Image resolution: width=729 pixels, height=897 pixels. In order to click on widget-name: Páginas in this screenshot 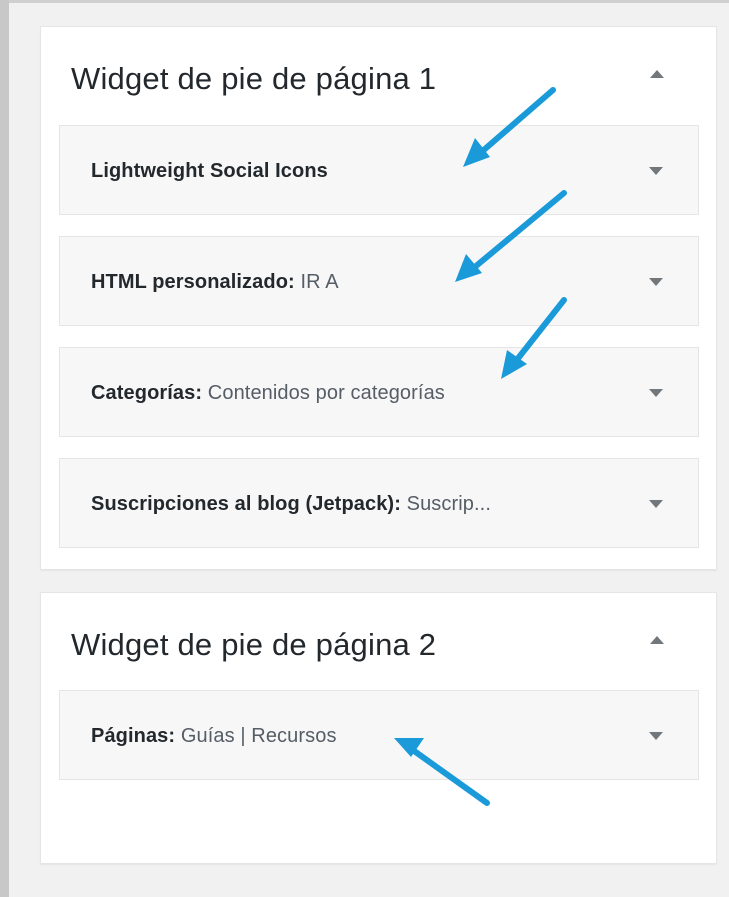, I will do `click(130, 736)`.